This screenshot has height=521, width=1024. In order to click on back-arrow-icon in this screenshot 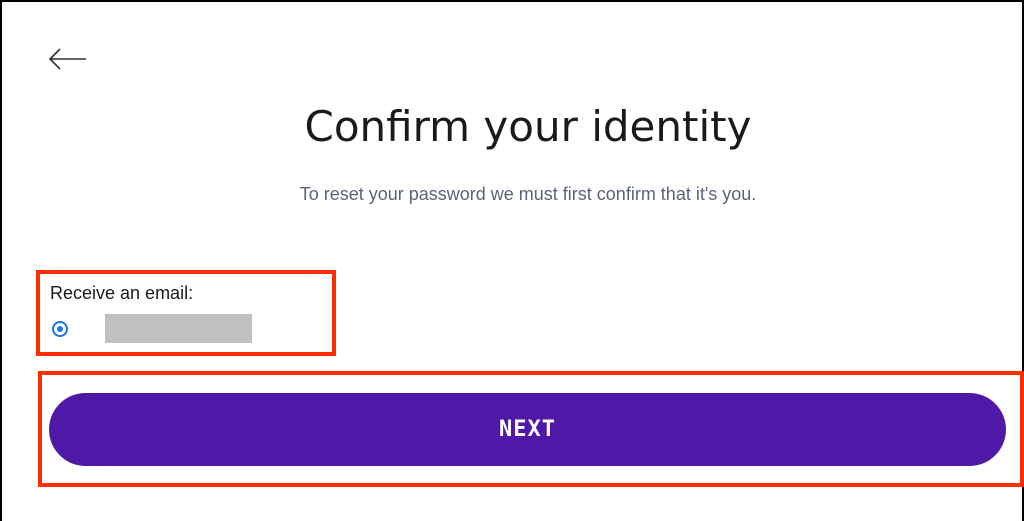, I will do `click(67, 57)`.